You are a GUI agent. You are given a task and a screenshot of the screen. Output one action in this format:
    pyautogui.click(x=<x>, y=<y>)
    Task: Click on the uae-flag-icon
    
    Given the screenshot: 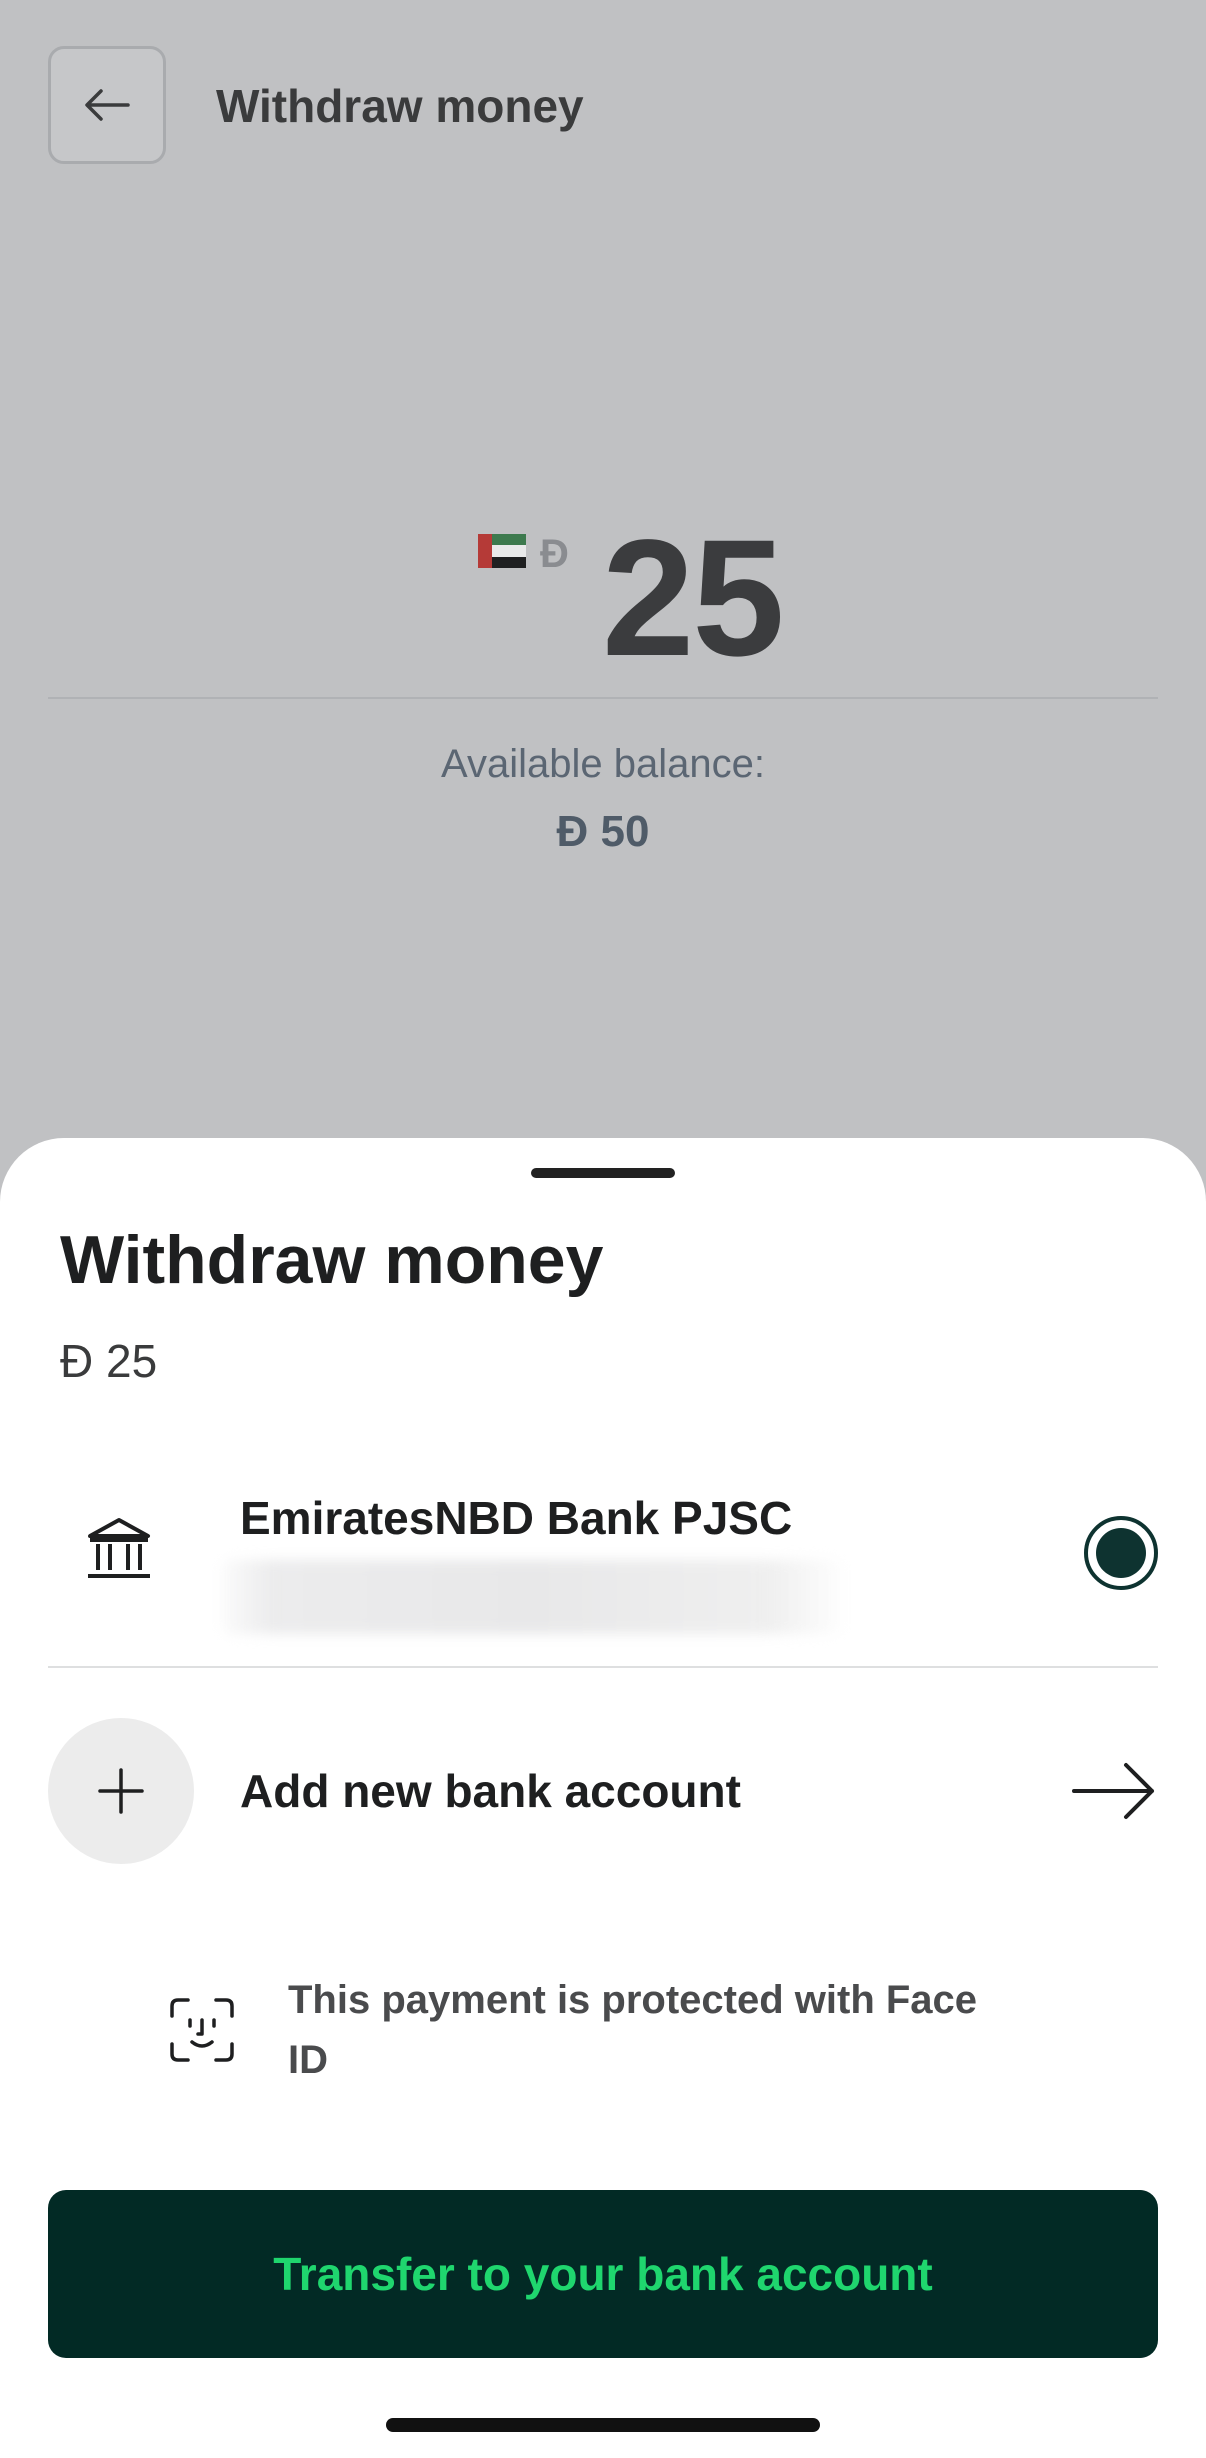 What is the action you would take?
    pyautogui.click(x=502, y=551)
    